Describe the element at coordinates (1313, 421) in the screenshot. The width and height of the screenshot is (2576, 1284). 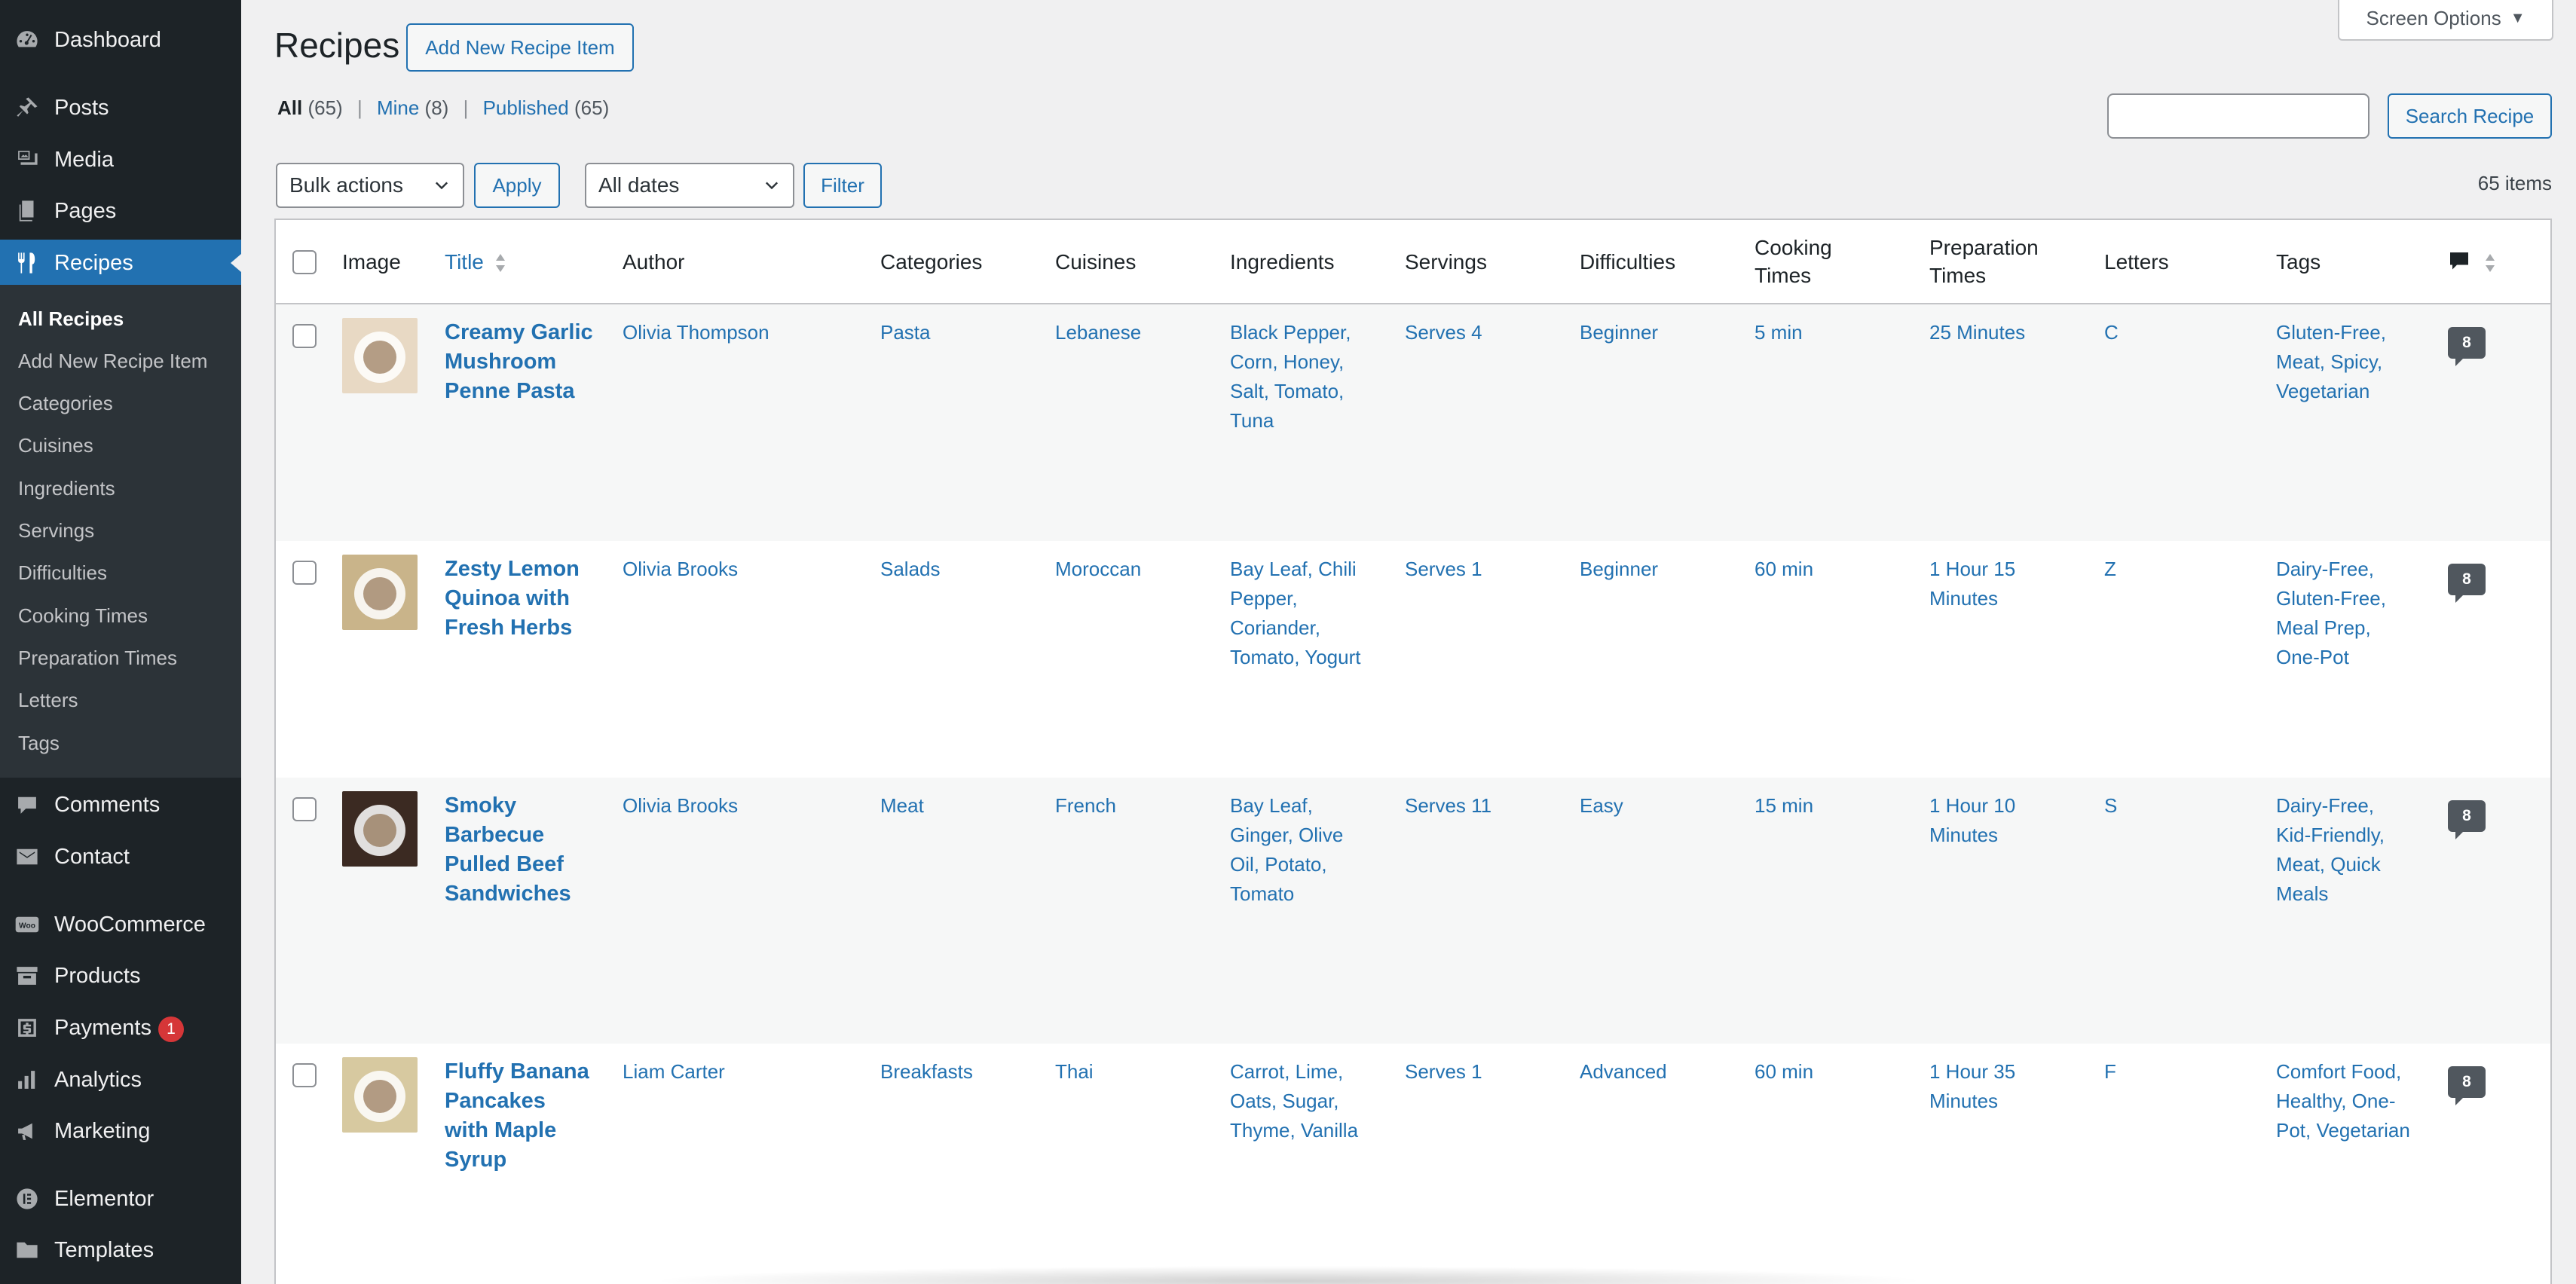
I see `ingredients-list-line: Tuna` at that location.